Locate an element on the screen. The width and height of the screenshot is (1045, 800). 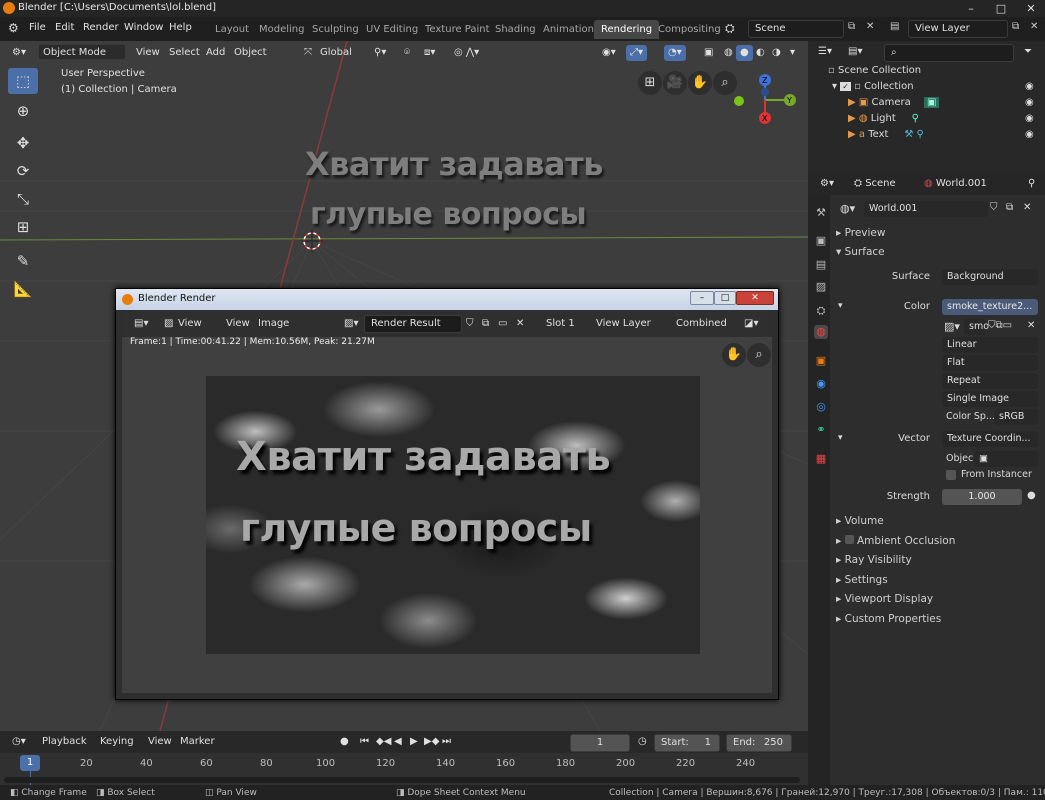
tab-uv-editing: UV Editing is located at coordinates (392, 29).